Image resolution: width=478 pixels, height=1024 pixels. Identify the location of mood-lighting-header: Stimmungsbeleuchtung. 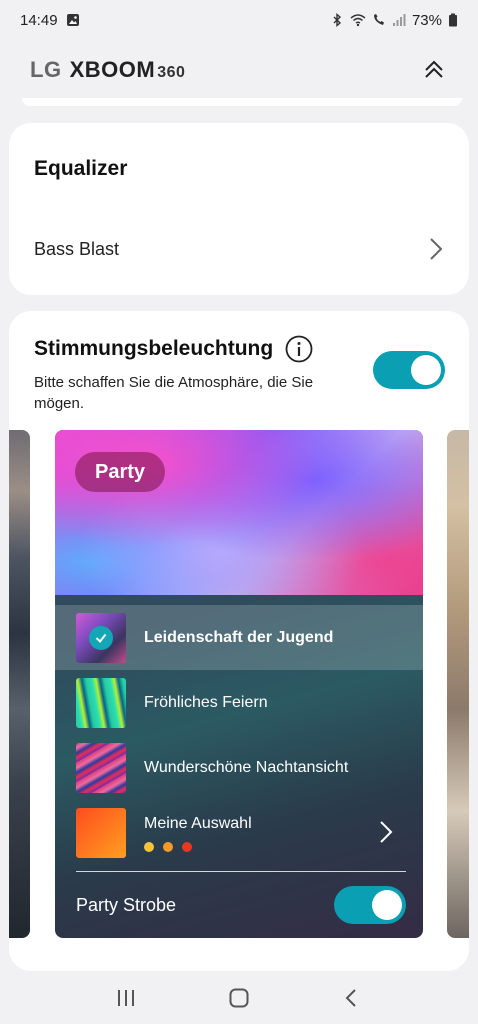
(173, 349).